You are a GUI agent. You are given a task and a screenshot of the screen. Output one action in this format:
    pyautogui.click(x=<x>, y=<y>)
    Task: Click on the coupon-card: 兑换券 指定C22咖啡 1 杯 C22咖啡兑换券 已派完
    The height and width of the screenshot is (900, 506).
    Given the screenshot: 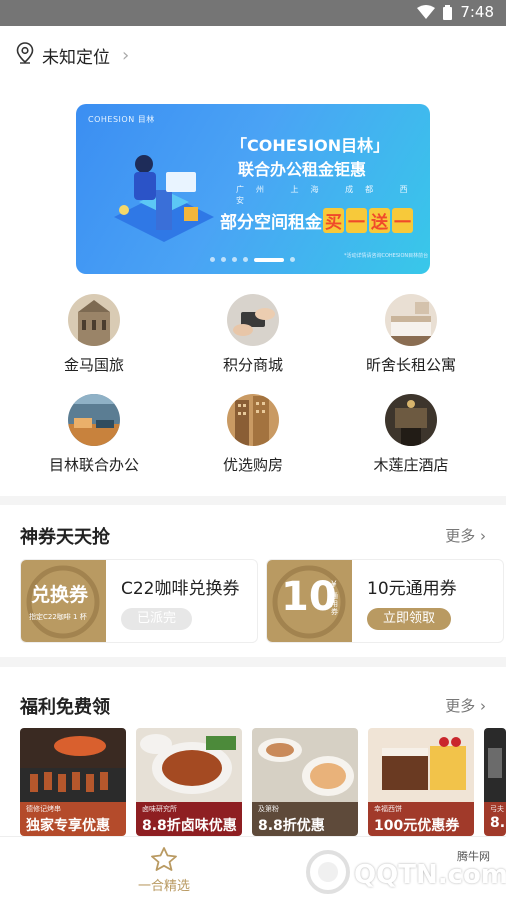 What is the action you would take?
    pyautogui.click(x=139, y=601)
    